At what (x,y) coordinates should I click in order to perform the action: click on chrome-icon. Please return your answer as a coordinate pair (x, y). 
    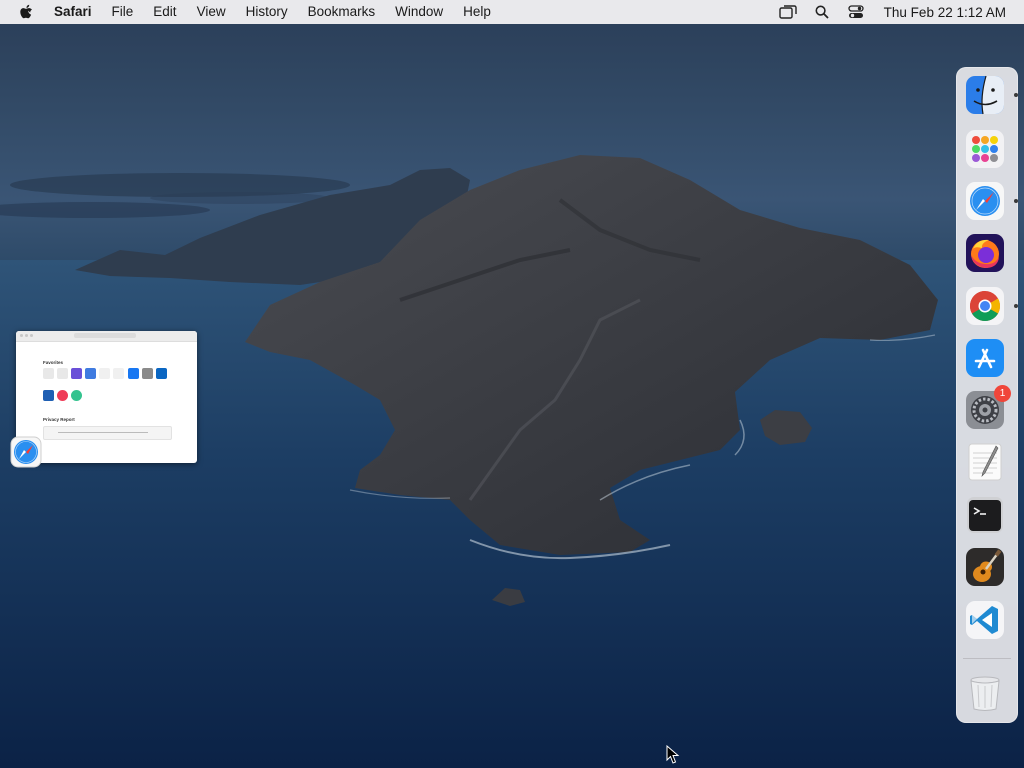
    Looking at the image, I should click on (985, 306).